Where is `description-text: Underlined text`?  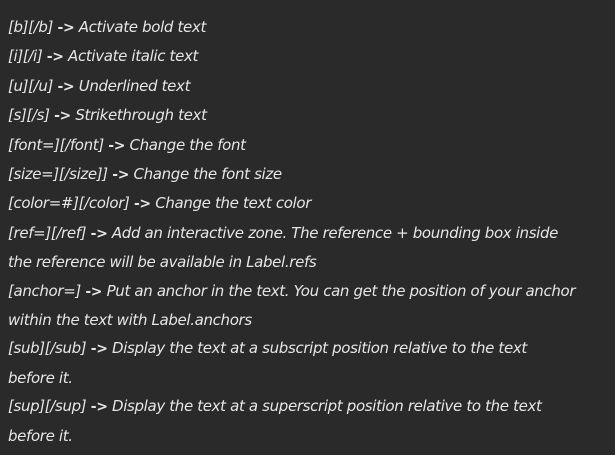
description-text: Underlined text is located at coordinates (134, 85).